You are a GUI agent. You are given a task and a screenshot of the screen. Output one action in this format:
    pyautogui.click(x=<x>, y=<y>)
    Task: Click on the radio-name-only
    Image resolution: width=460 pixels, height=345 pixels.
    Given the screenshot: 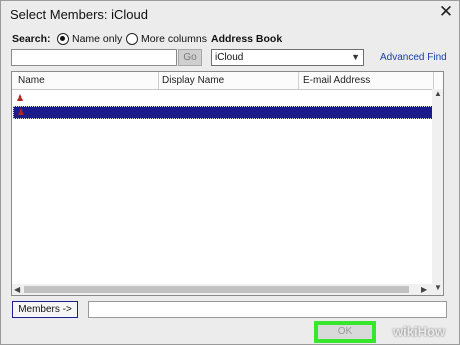 What is the action you would take?
    pyautogui.click(x=63, y=39)
    